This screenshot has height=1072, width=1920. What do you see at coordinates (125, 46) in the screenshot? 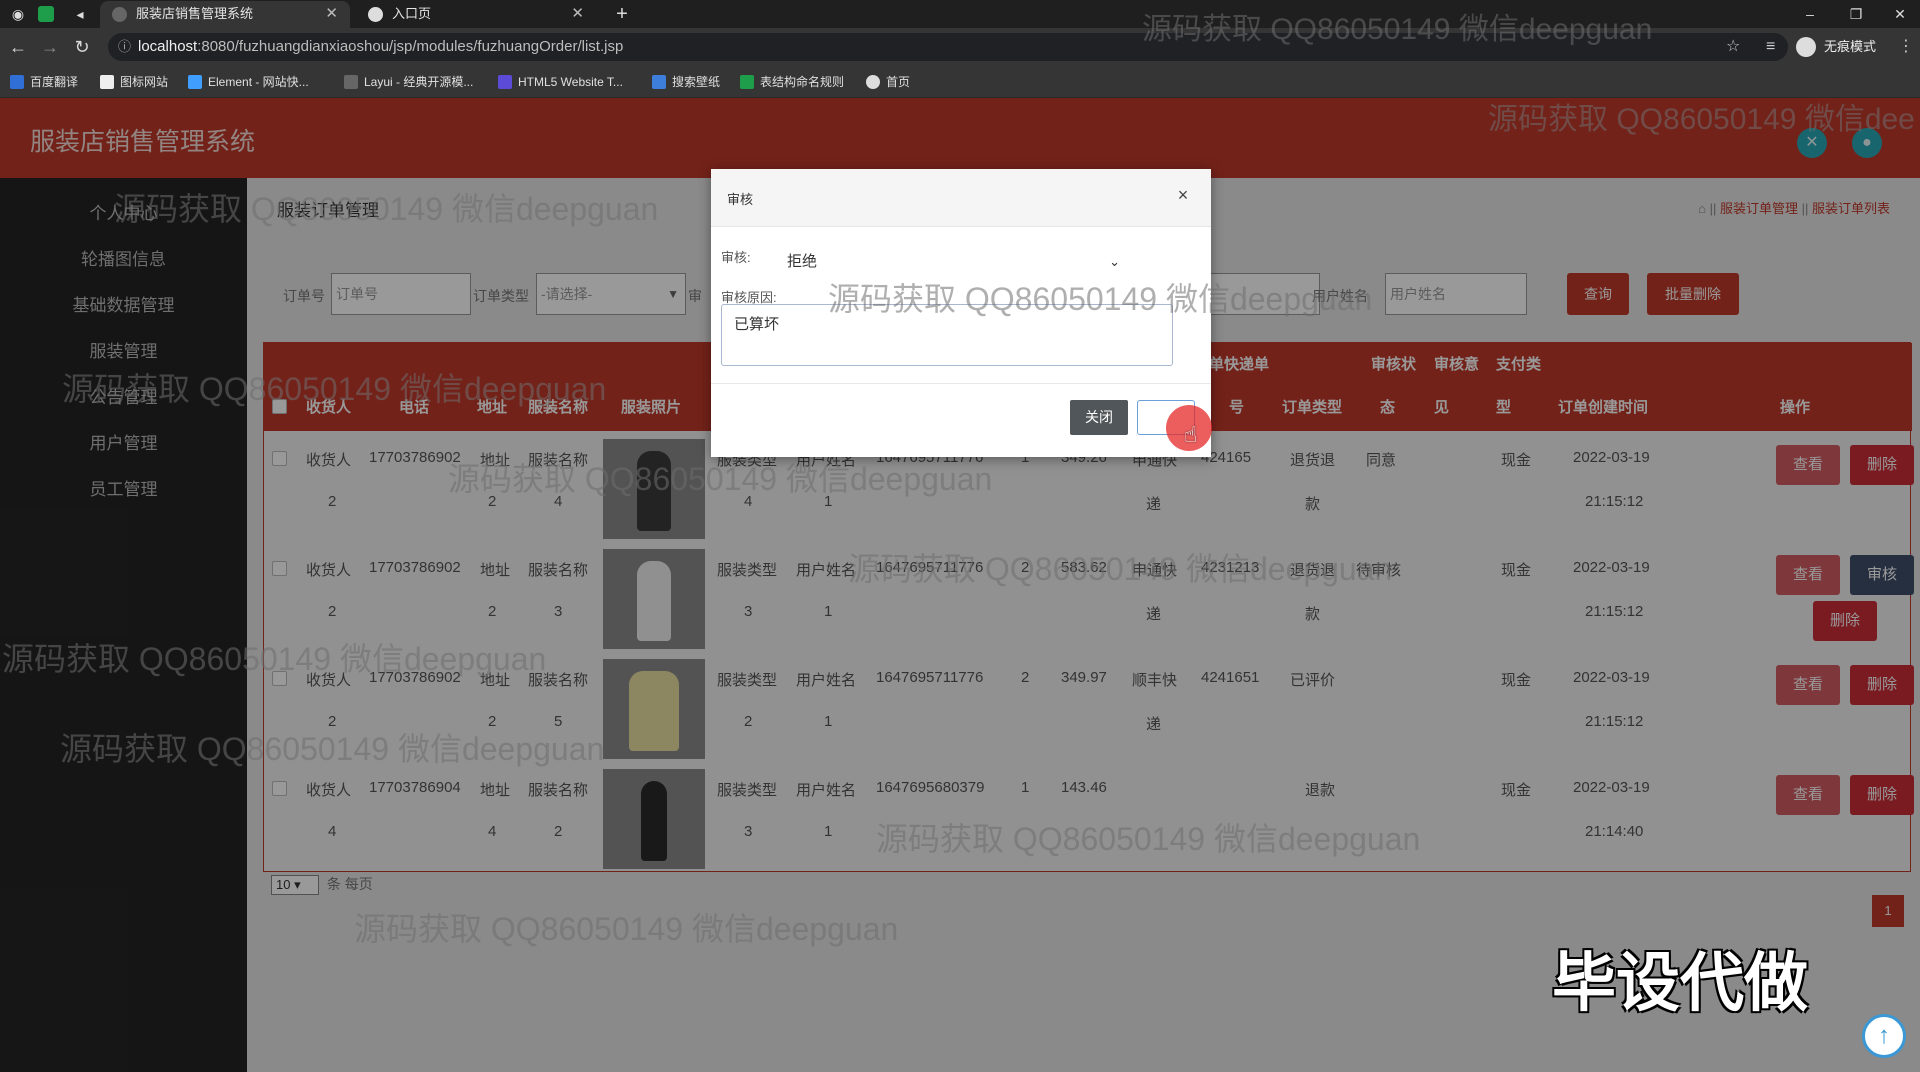
I see `info-icon: ⓘ` at bounding box center [125, 46].